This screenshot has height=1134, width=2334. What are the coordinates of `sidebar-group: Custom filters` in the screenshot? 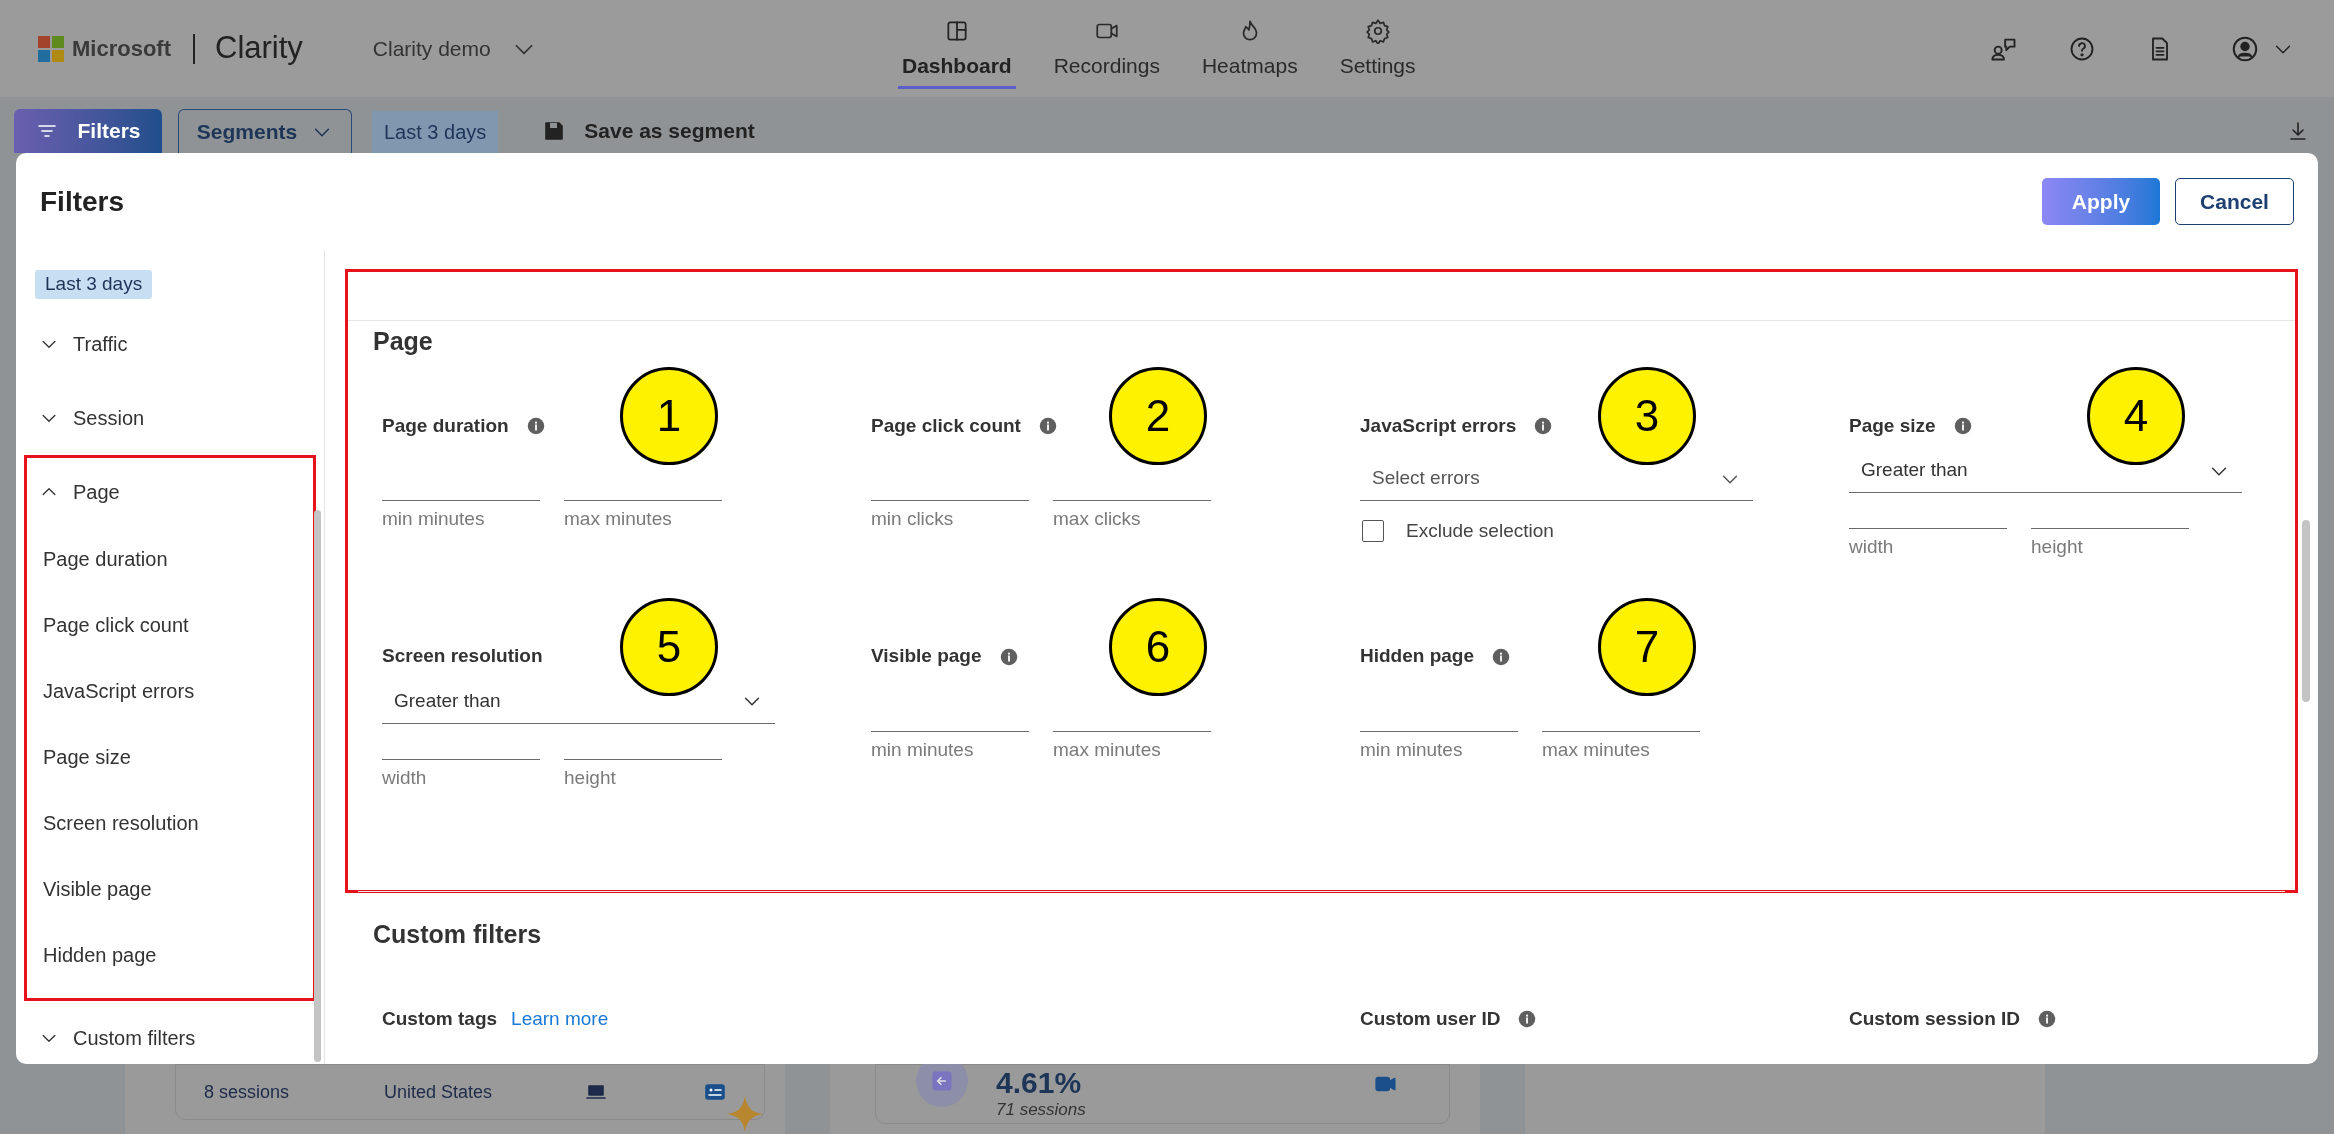 It's located at (170, 1033).